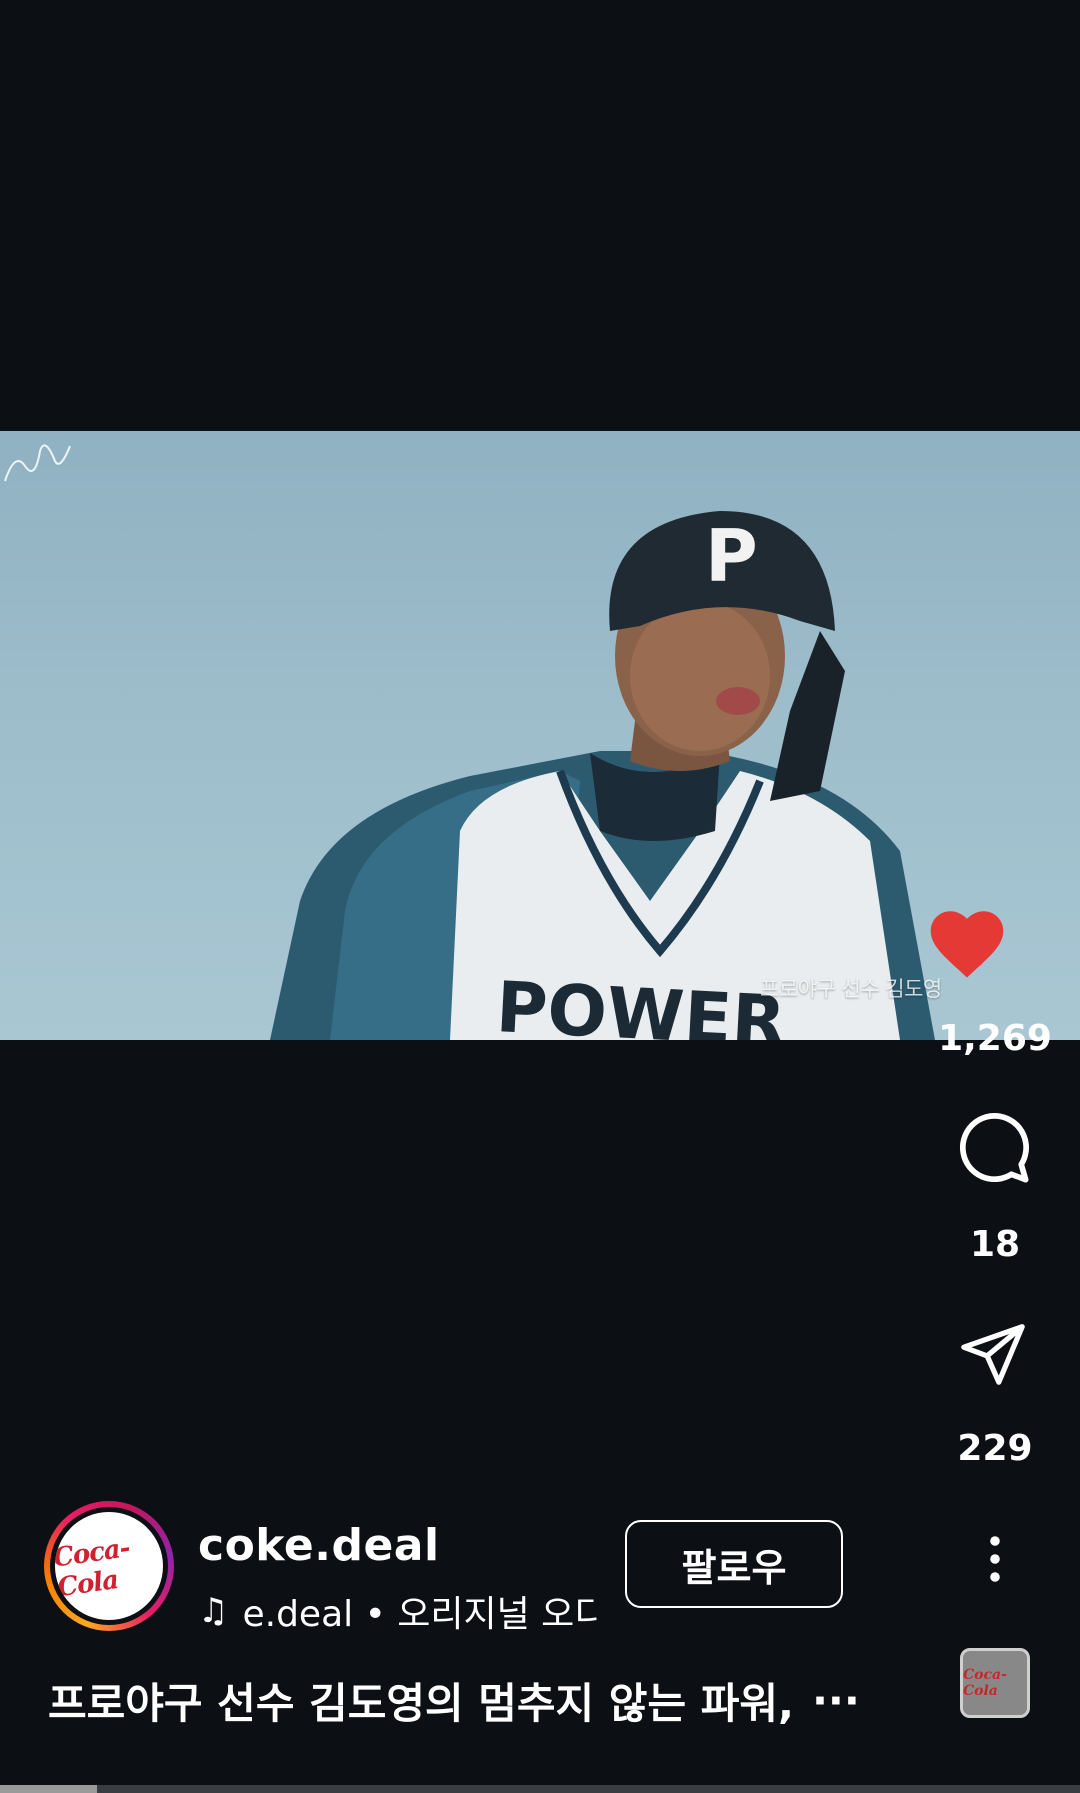 The image size is (1080, 1793). What do you see at coordinates (836, 1700) in the screenshot?
I see `caption-more-button: ···` at bounding box center [836, 1700].